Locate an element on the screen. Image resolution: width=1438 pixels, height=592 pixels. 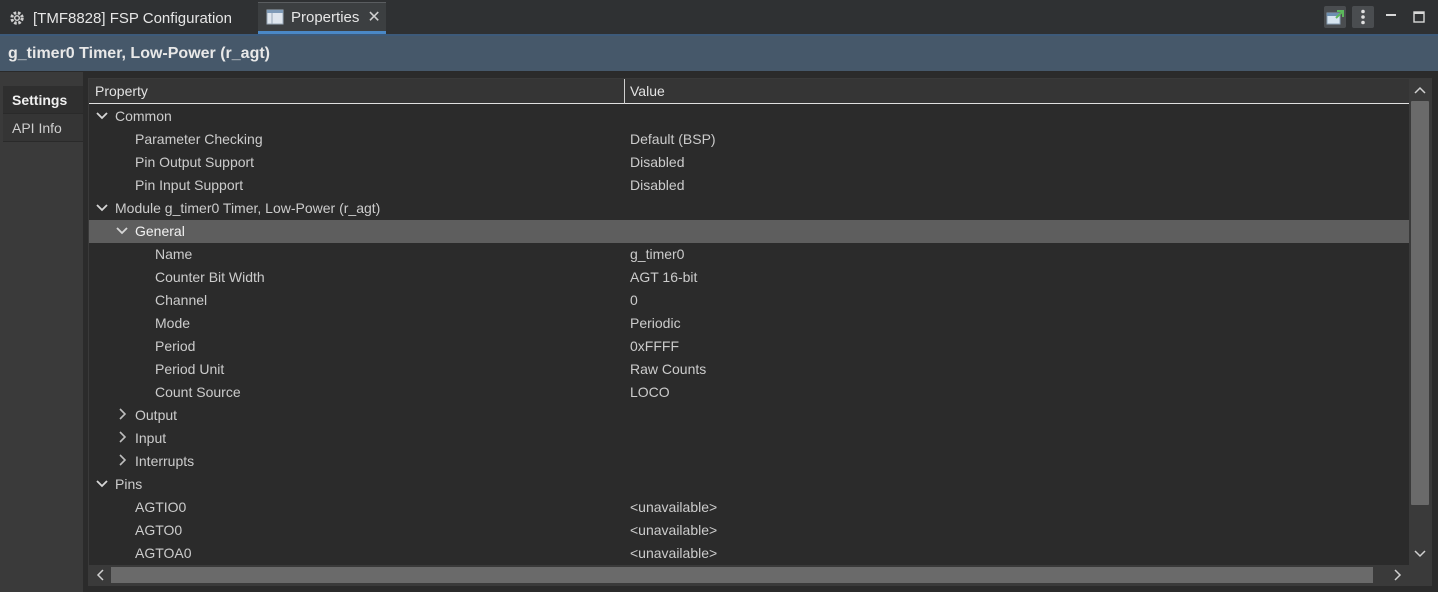
table-row: Pin Output Support Disabled is located at coordinates (749, 162).